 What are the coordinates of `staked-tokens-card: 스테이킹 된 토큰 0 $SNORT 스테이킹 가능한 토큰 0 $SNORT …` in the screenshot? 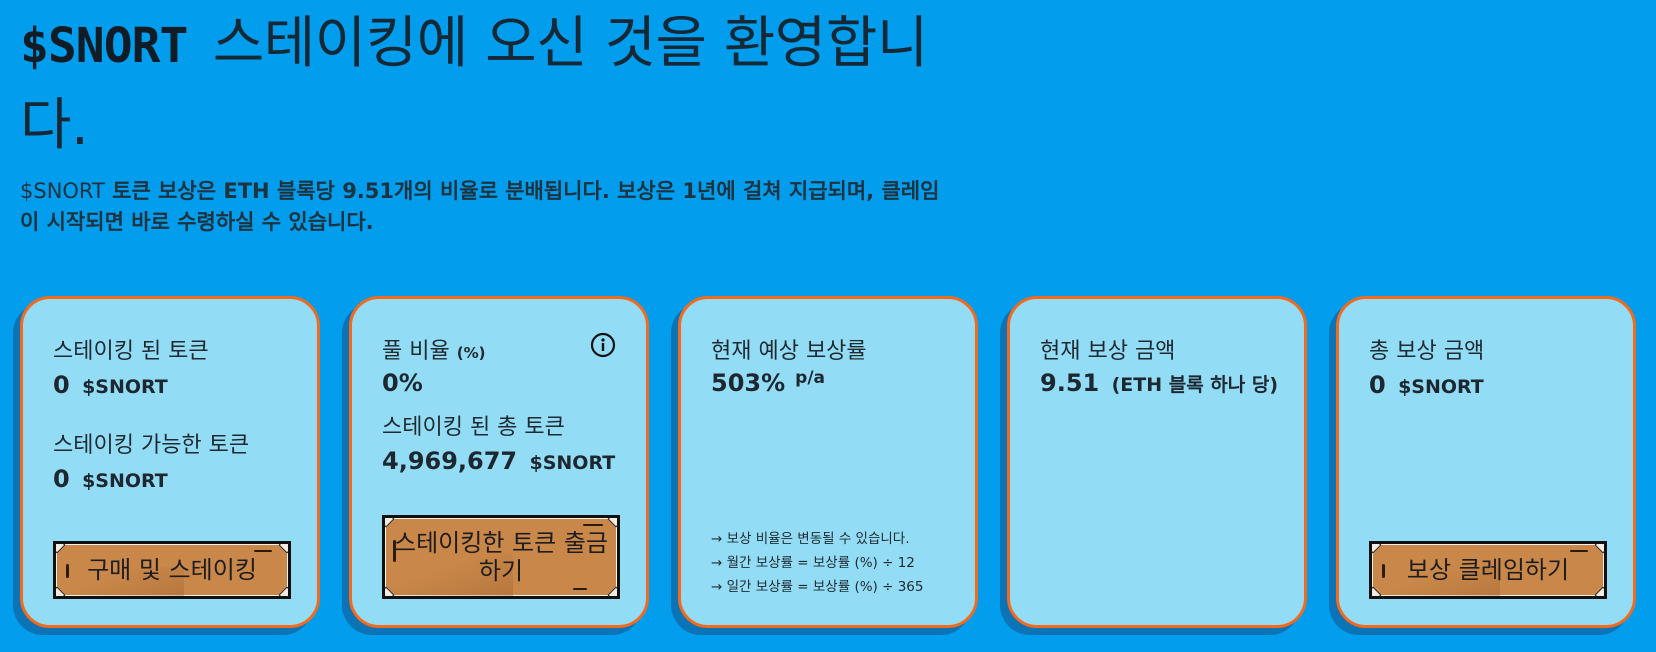 It's located at (170, 462).